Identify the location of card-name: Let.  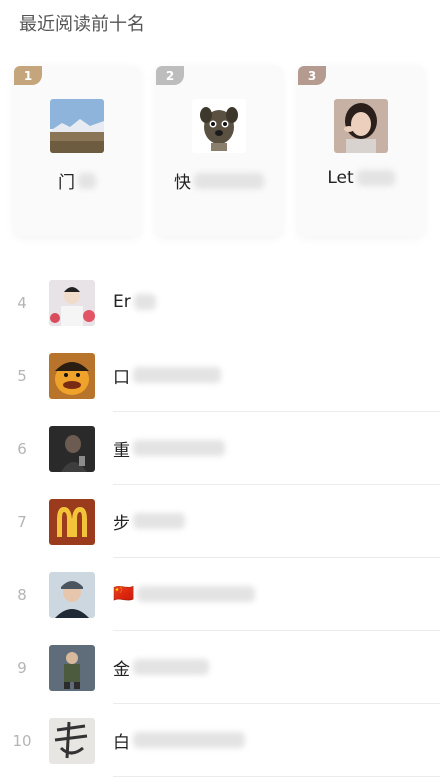
(361, 178).